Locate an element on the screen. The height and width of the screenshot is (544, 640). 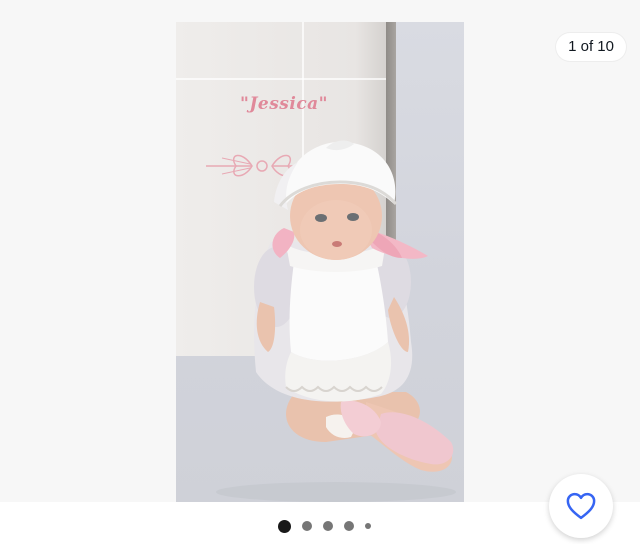
add-to-watchlist-button is located at coordinates (581, 506).